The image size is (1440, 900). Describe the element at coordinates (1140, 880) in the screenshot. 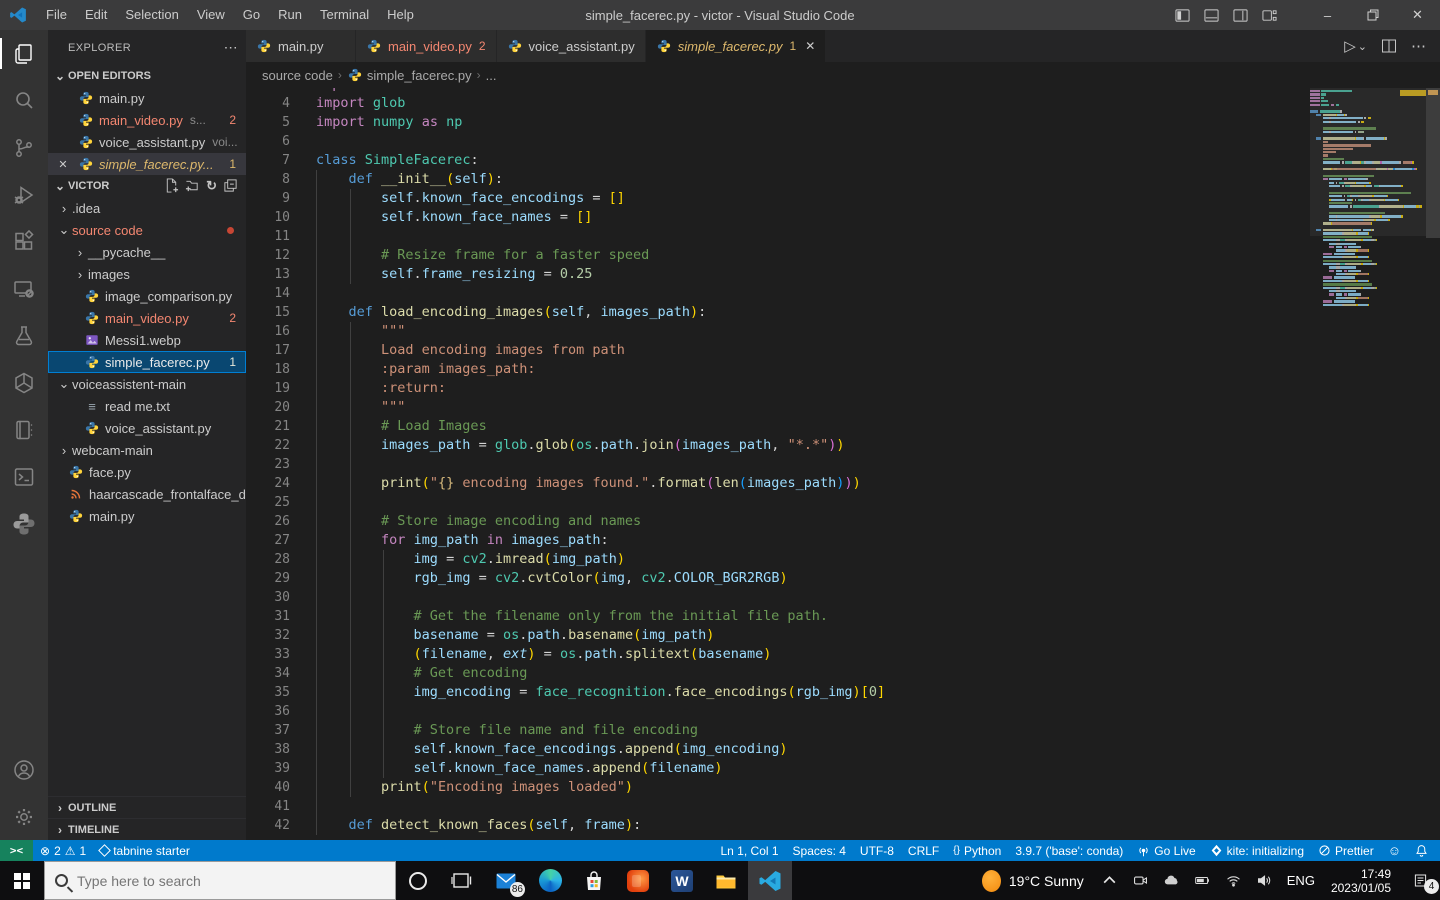

I see `meet-now-icon` at that location.